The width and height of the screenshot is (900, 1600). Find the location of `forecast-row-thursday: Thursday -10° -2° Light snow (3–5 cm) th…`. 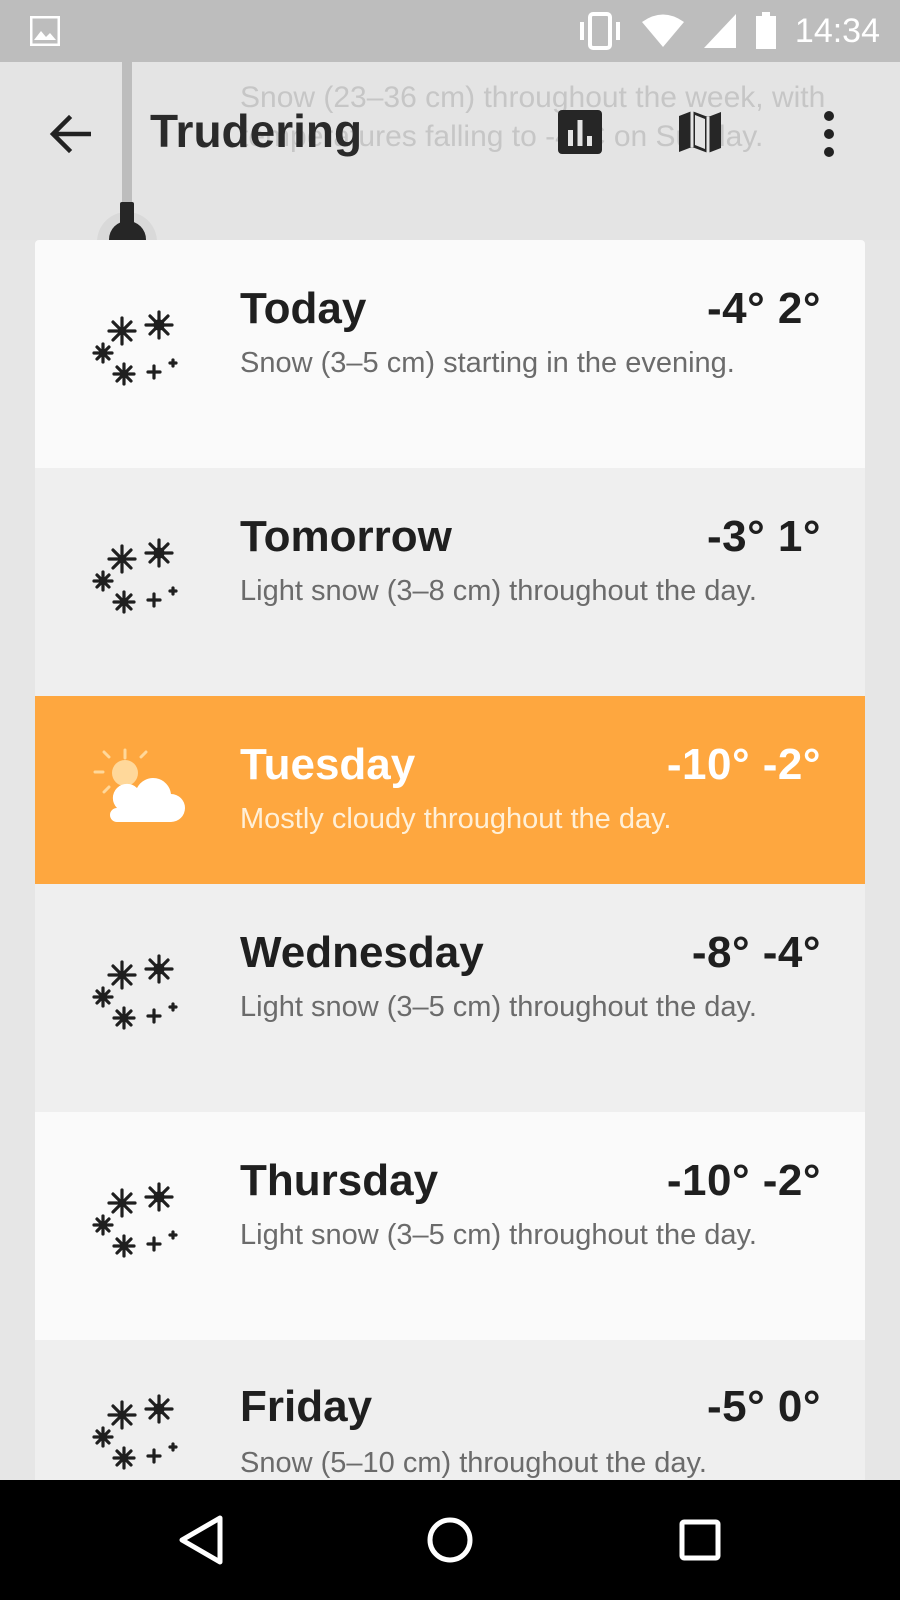

forecast-row-thursday: Thursday -10° -2° Light snow (3–5 cm) th… is located at coordinates (450, 1226).